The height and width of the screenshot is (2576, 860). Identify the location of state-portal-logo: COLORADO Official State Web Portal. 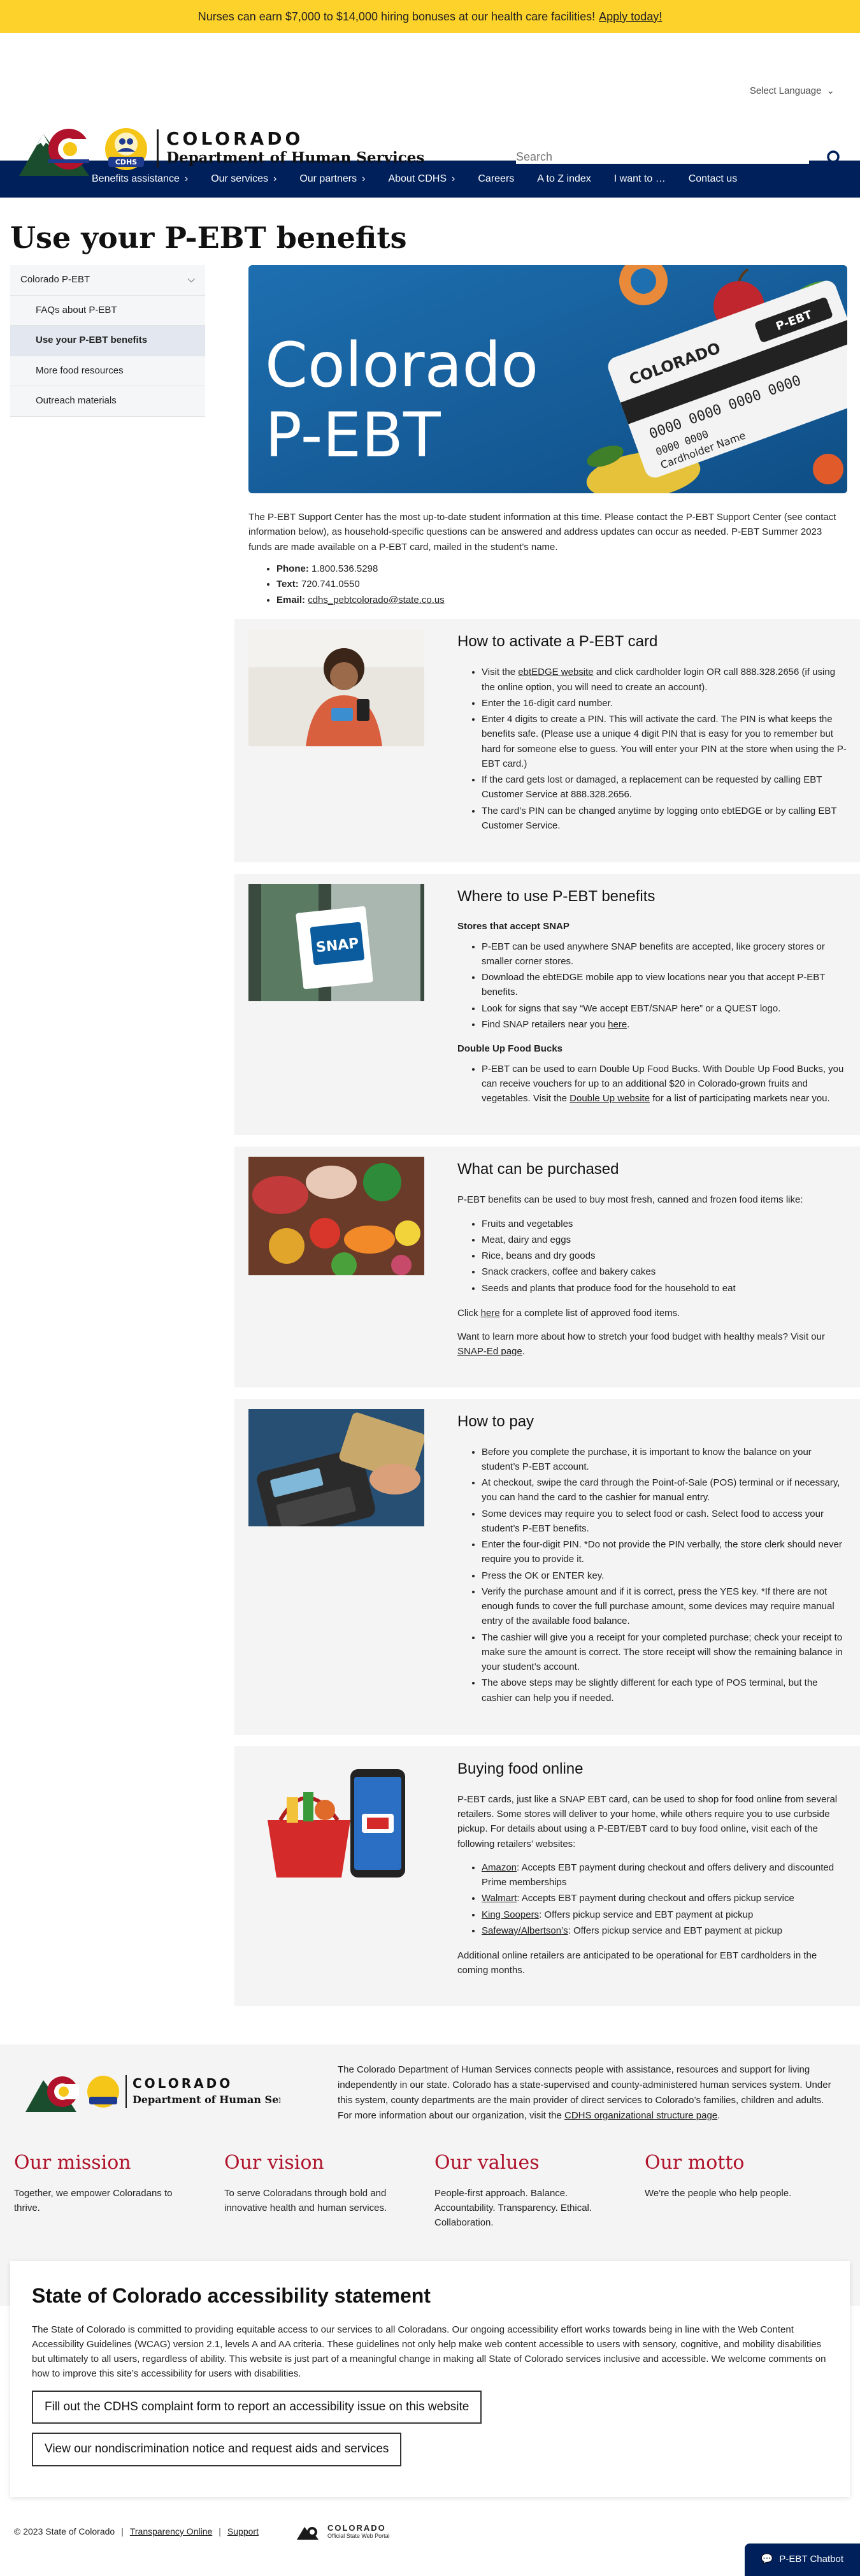
(343, 2532).